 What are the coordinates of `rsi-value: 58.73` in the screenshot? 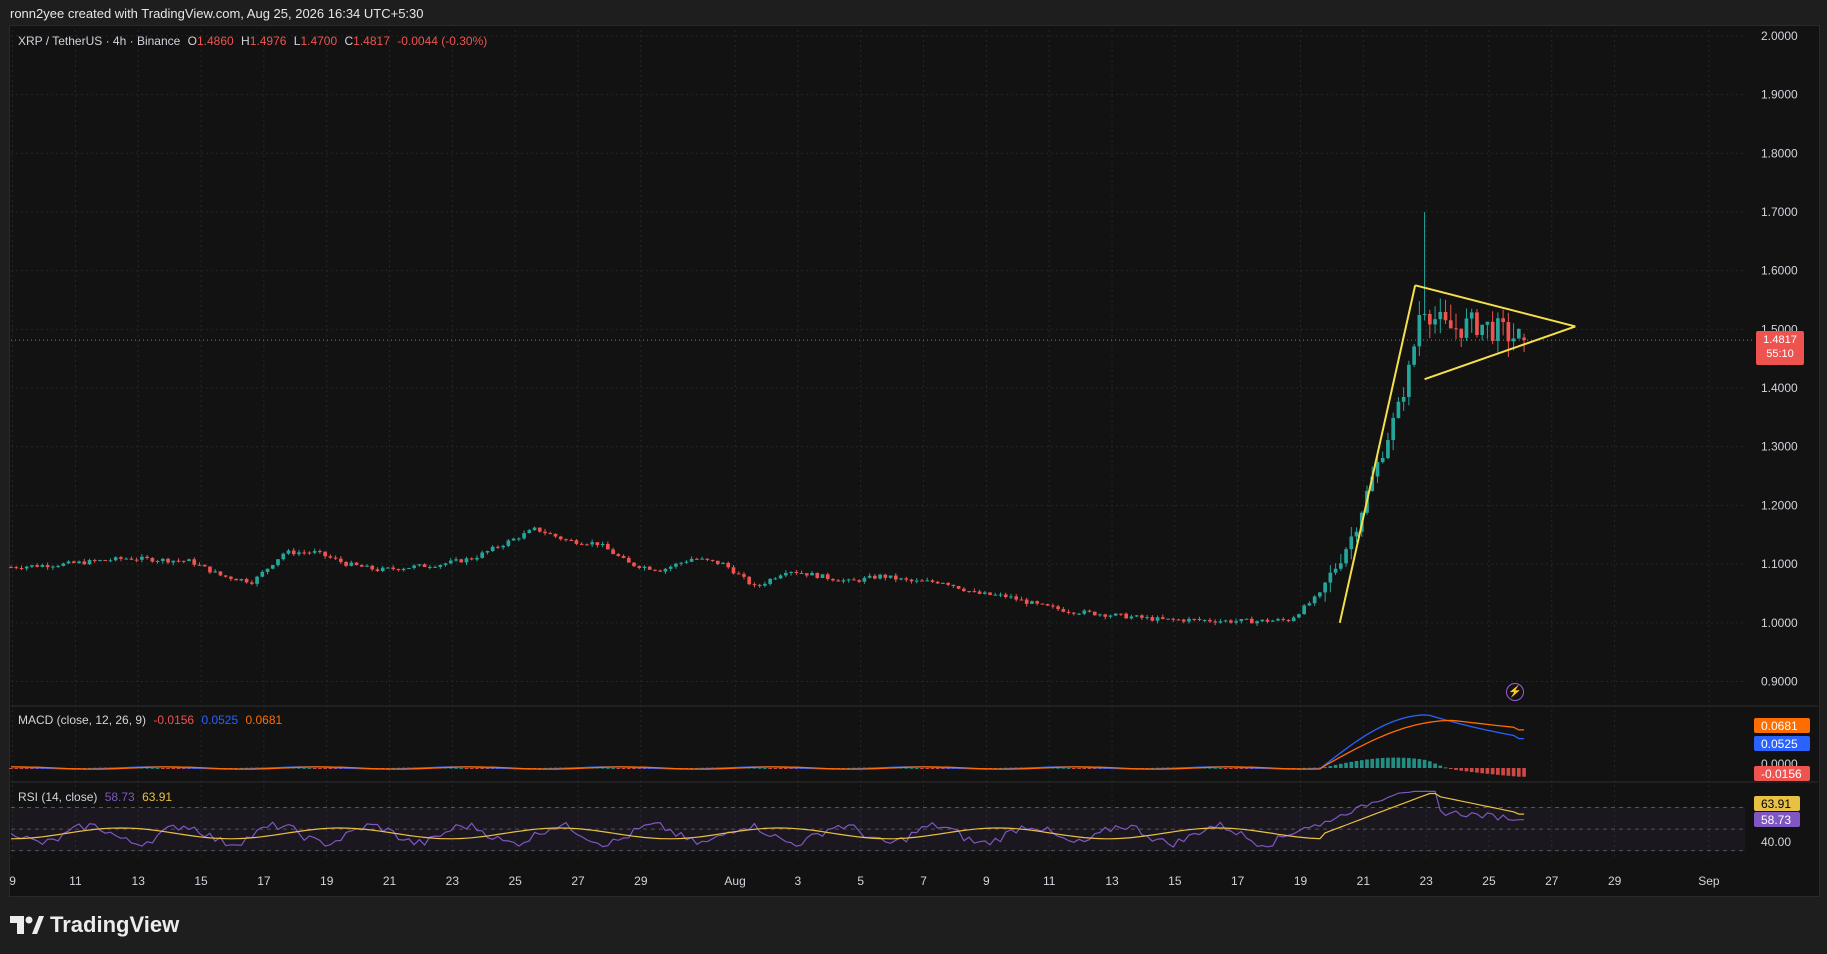 It's located at (119, 797).